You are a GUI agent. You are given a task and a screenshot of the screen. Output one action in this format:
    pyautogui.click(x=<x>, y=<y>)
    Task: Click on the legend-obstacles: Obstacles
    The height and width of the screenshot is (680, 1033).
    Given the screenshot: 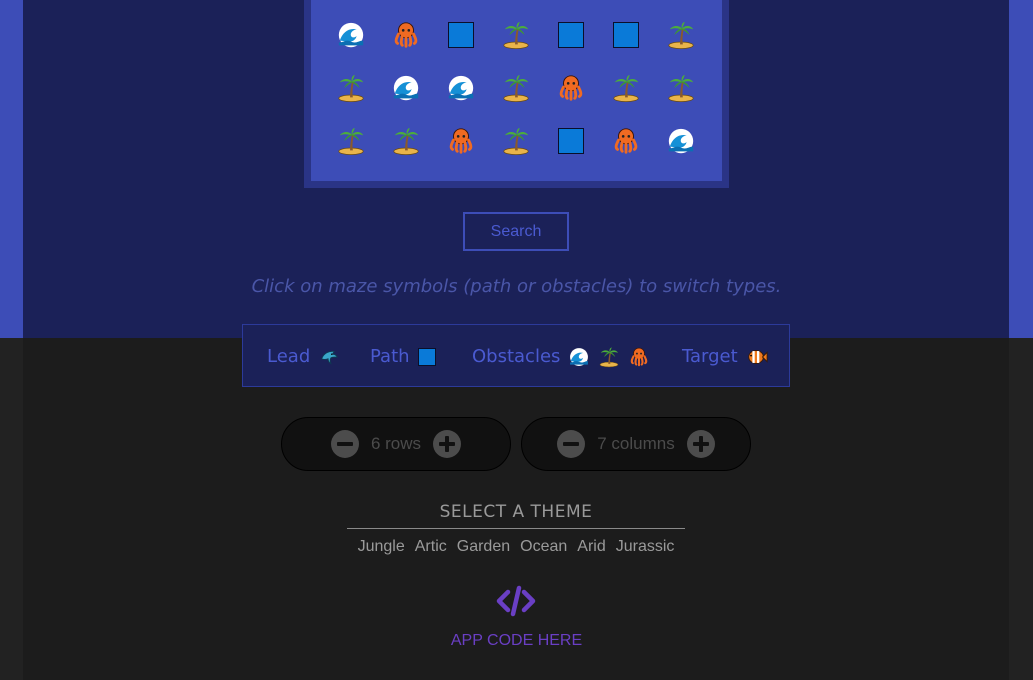 What is the action you would take?
    pyautogui.click(x=561, y=356)
    